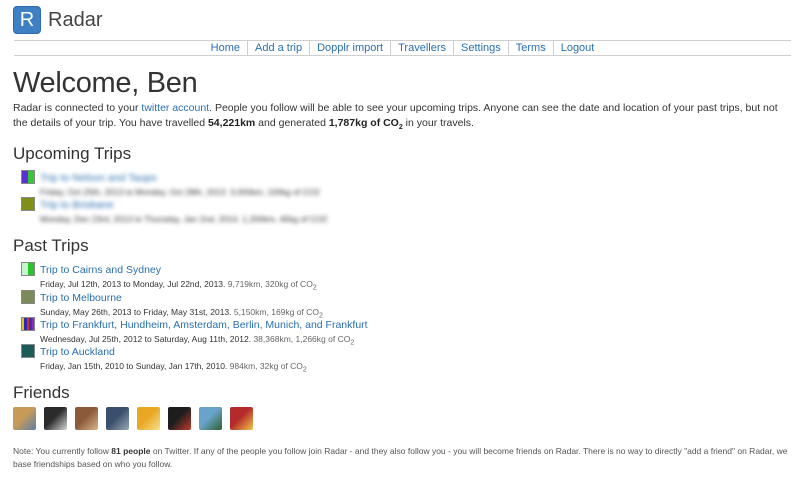 This screenshot has height=502, width=800. I want to click on distance-total: 54,221km, so click(231, 123).